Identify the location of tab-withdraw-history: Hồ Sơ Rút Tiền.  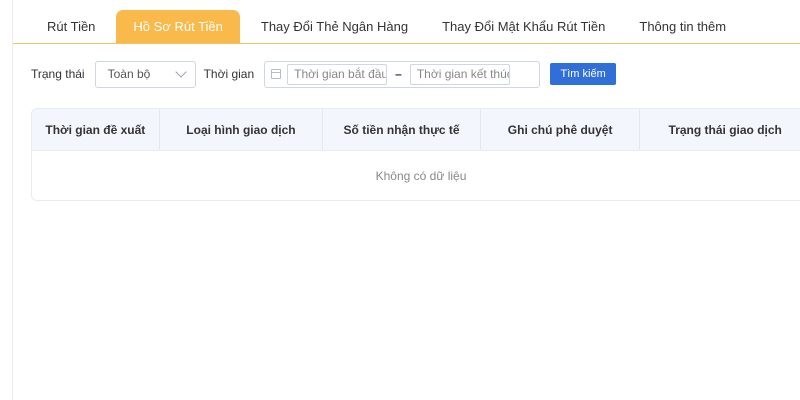
(178, 26).